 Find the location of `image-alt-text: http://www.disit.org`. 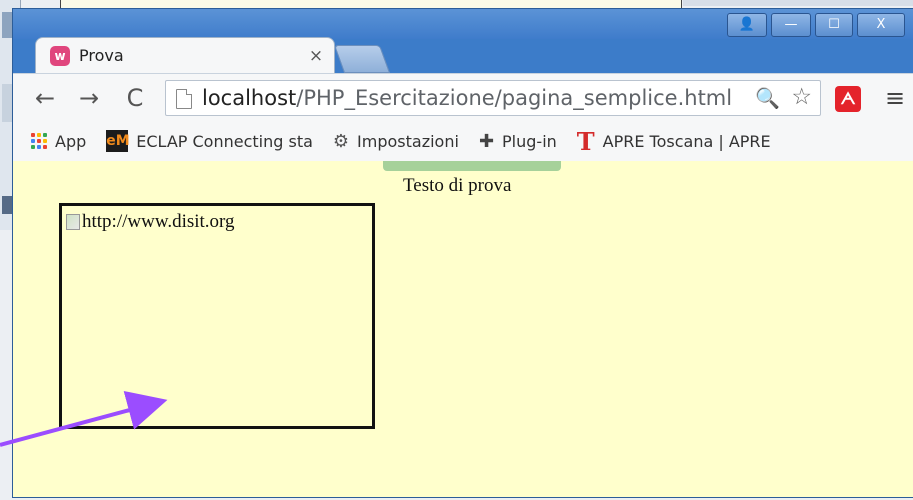

image-alt-text: http://www.disit.org is located at coordinates (158, 221).